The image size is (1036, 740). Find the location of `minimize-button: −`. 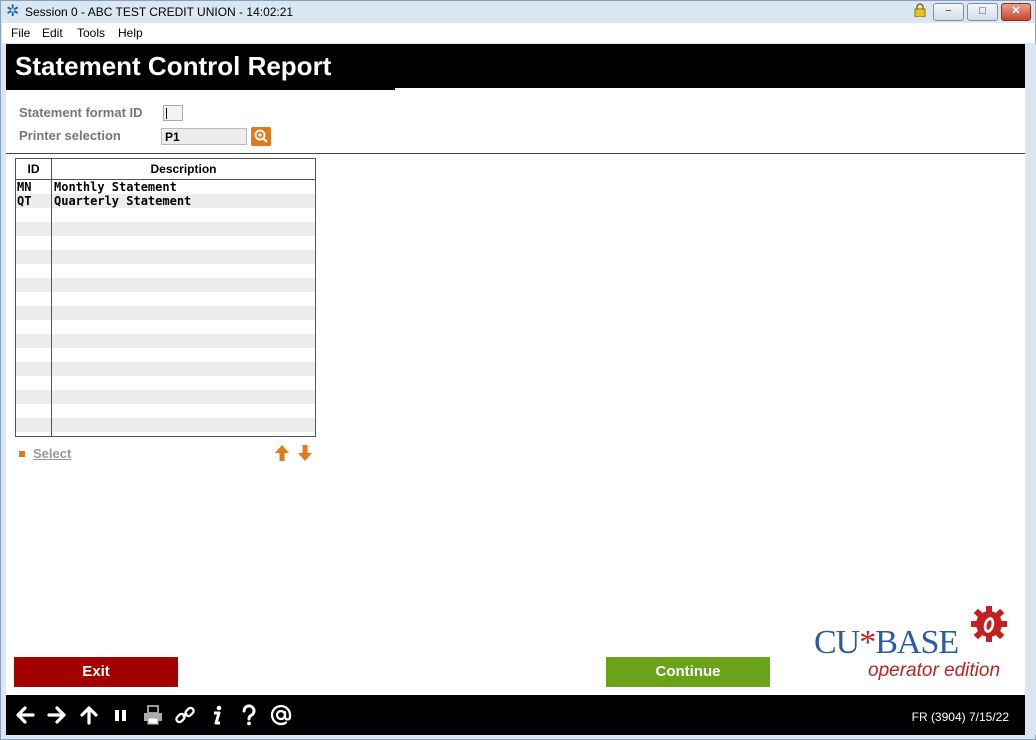

minimize-button: − is located at coordinates (948, 12).